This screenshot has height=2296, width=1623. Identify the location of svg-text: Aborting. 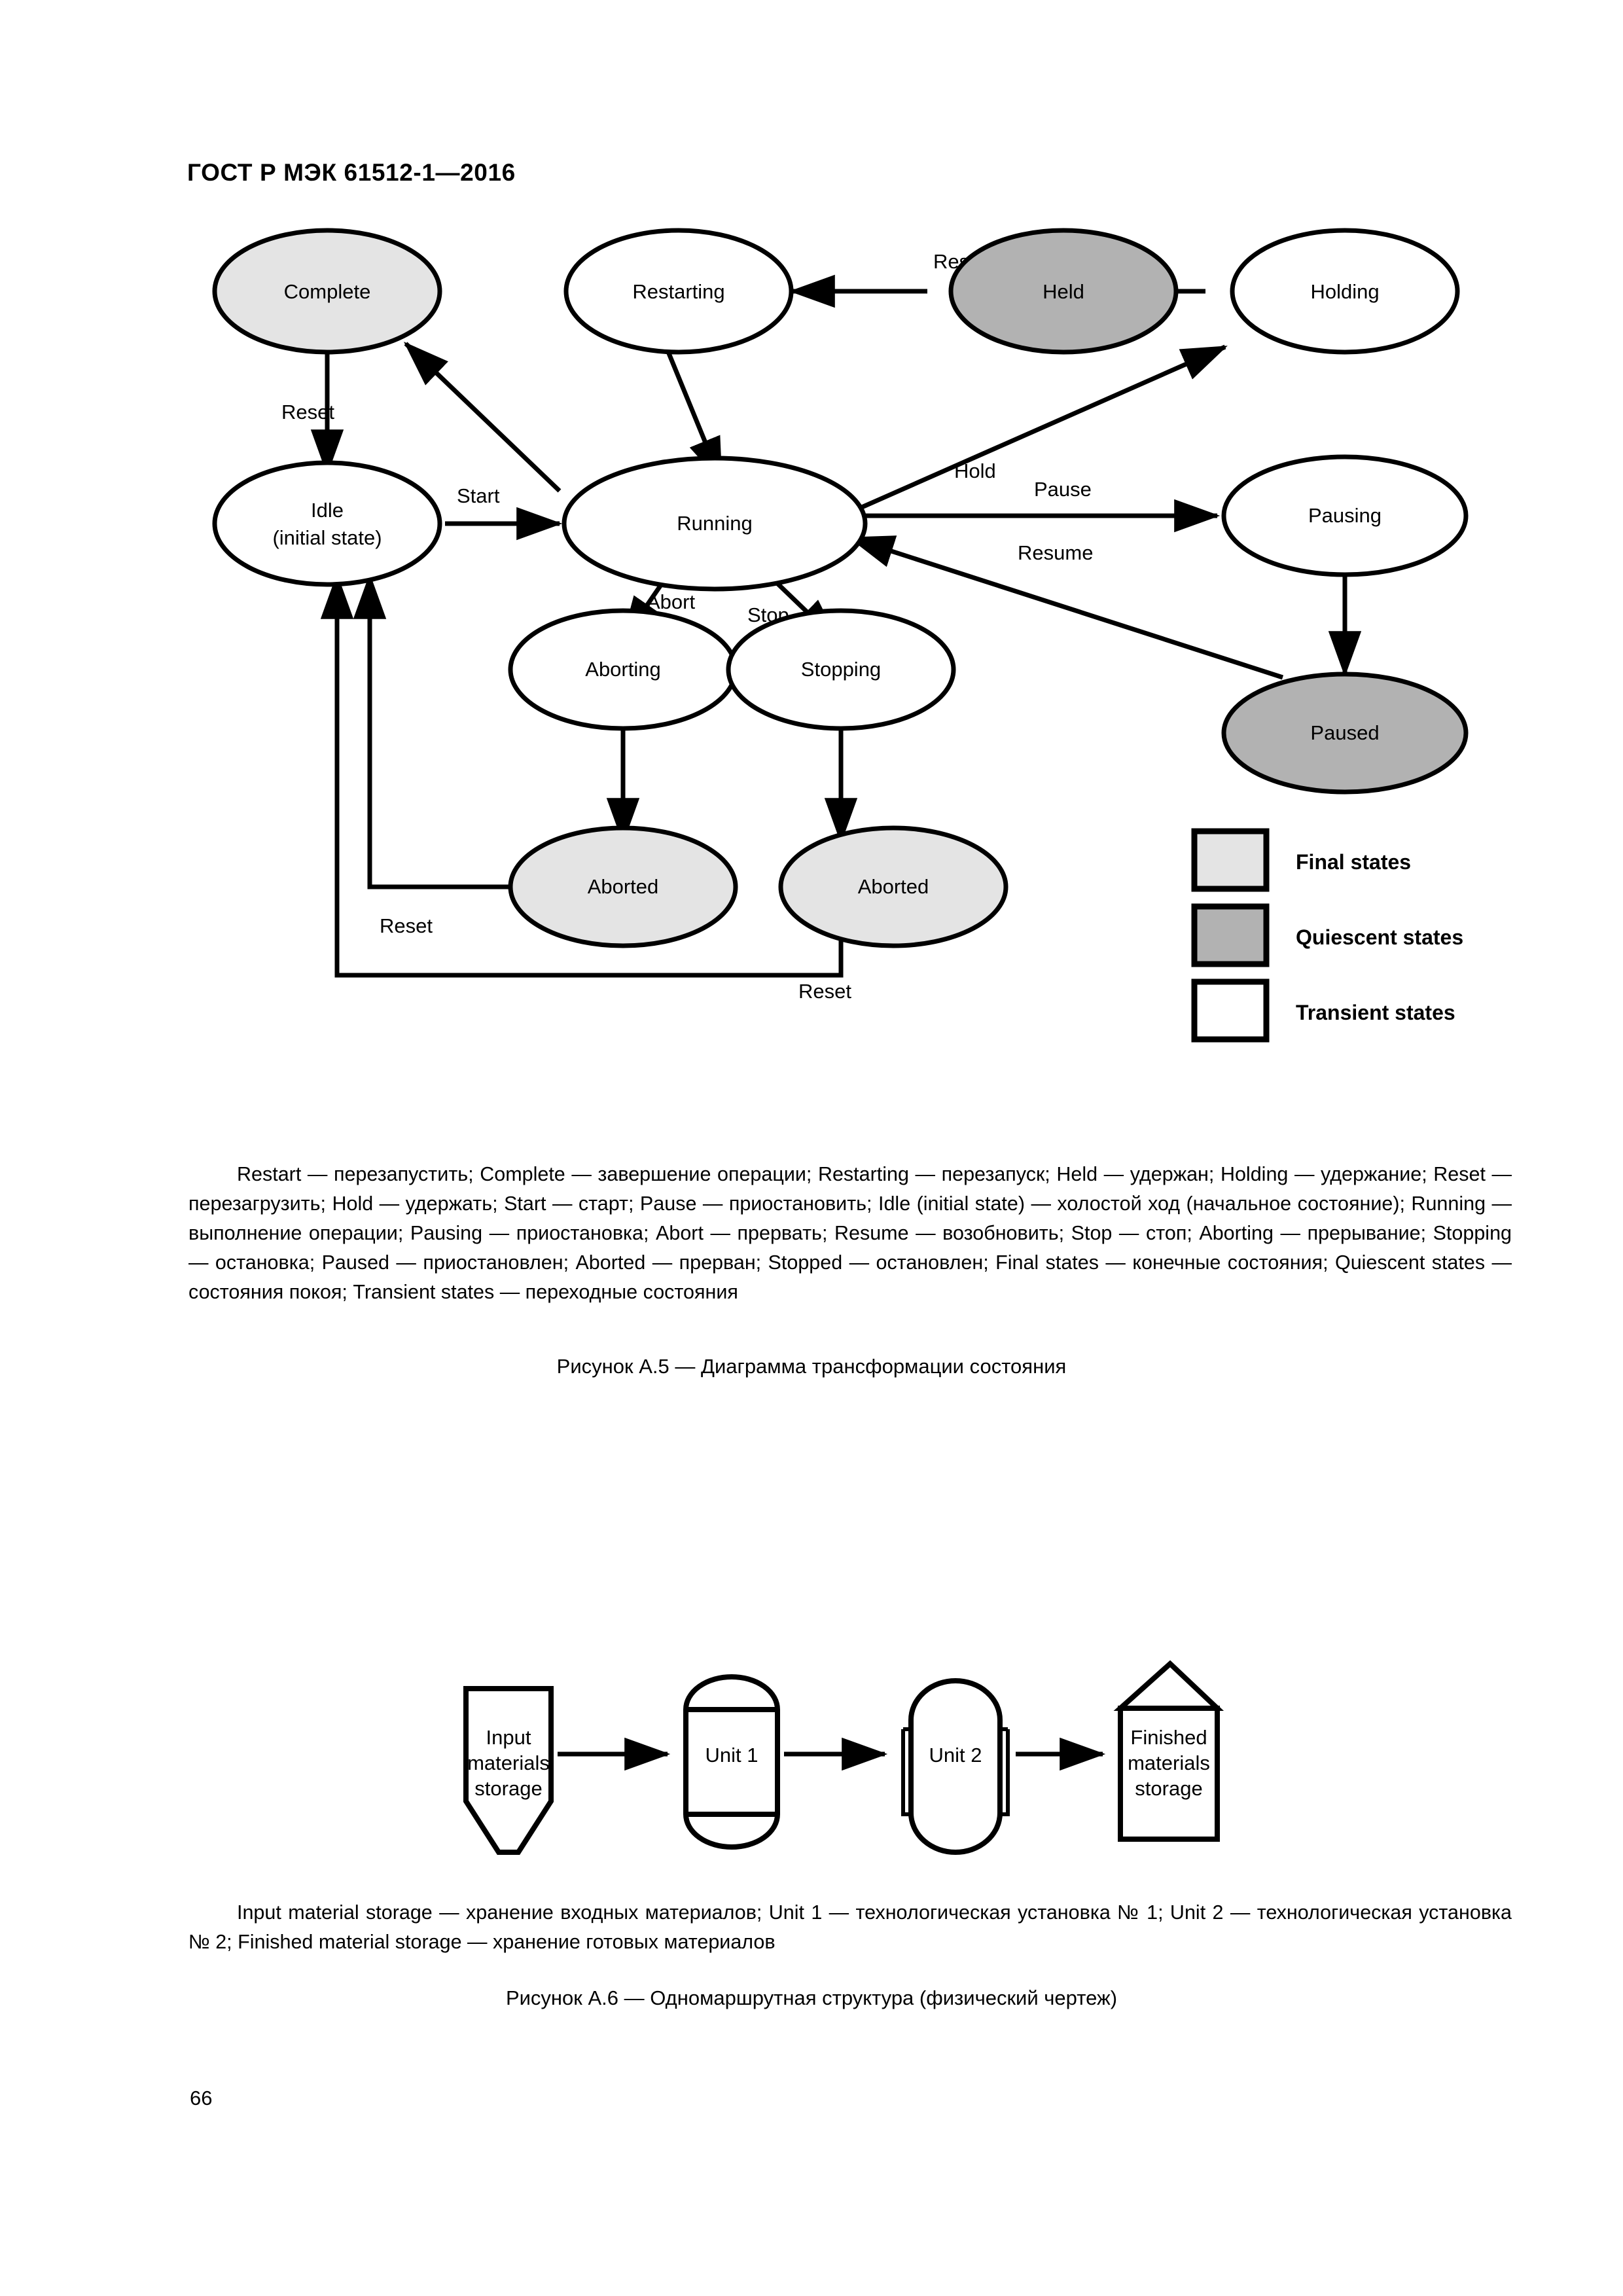
(622, 669).